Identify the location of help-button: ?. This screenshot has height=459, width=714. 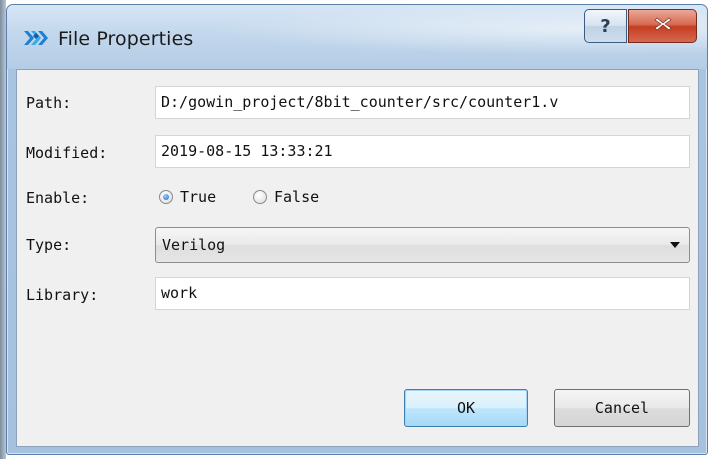
(605, 26).